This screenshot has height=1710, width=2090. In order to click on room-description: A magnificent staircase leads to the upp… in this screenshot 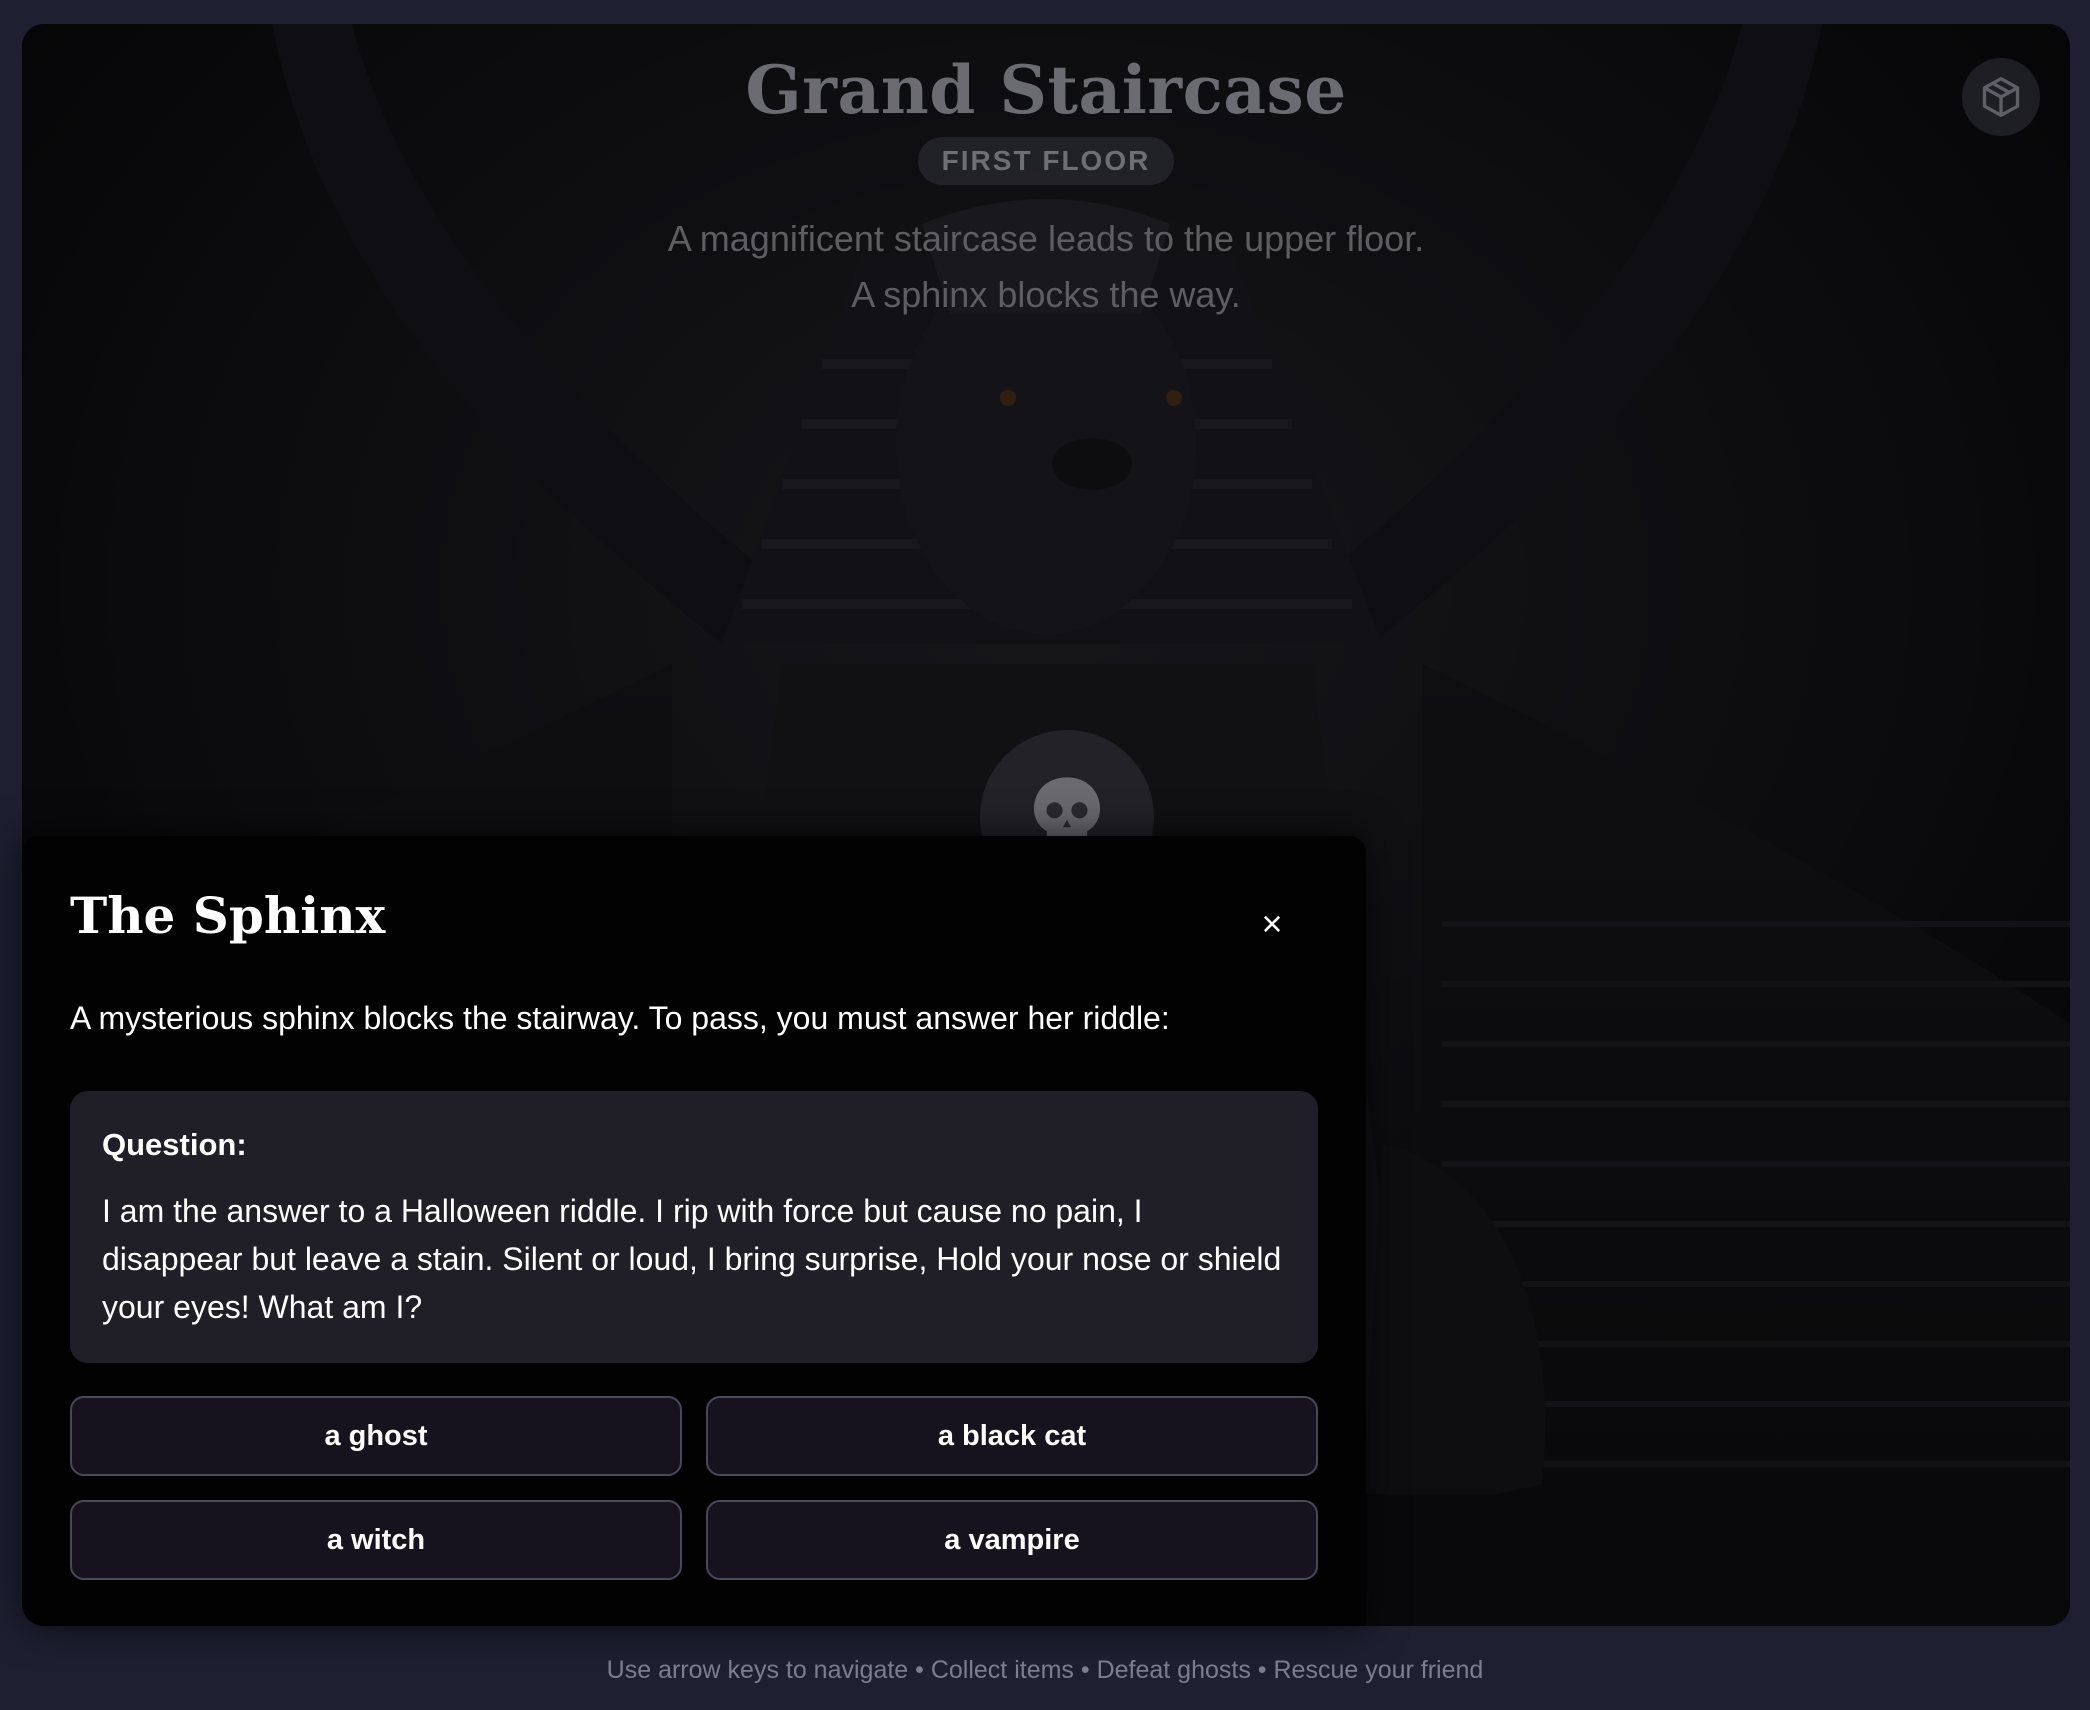, I will do `click(1046, 267)`.